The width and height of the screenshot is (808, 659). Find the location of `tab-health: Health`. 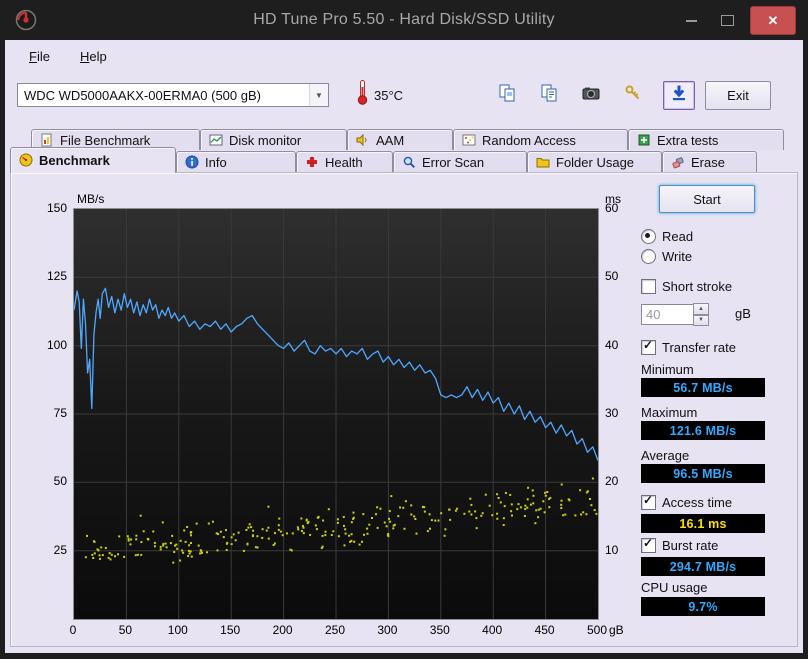

tab-health: Health is located at coordinates (344, 161).